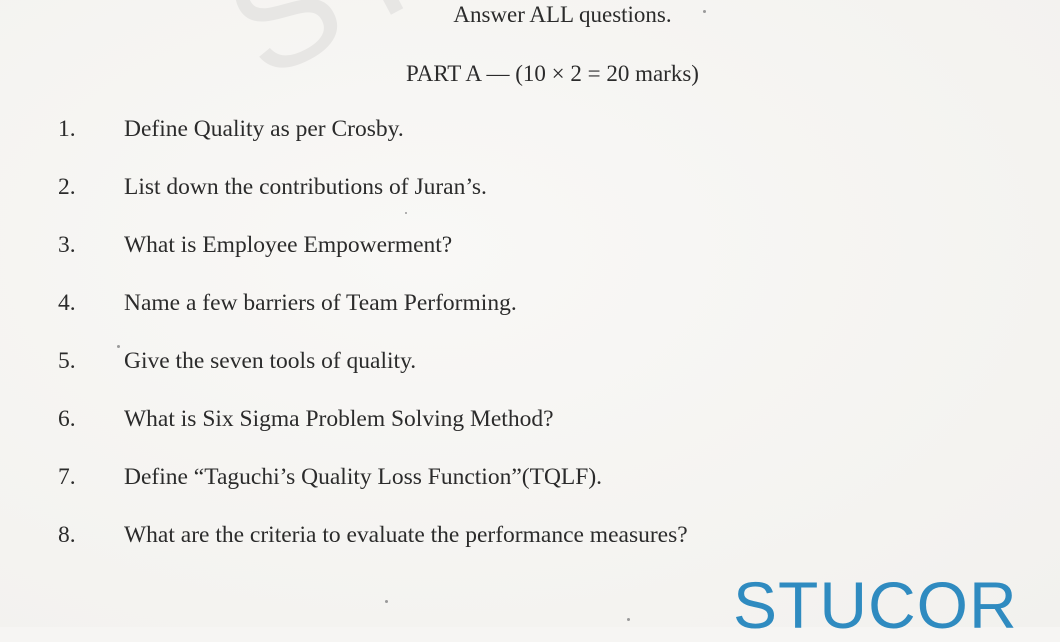 This screenshot has height=642, width=1060. I want to click on watermark-bottom: STUCOR, so click(875, 605).